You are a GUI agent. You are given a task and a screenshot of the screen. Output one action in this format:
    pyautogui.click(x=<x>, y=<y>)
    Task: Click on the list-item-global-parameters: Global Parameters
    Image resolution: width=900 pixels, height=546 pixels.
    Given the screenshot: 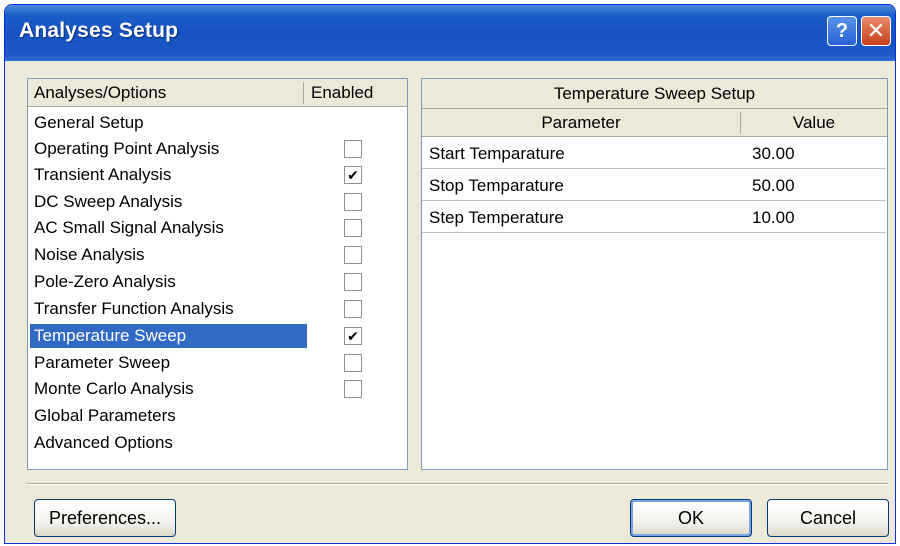 What is the action you would take?
    pyautogui.click(x=168, y=416)
    